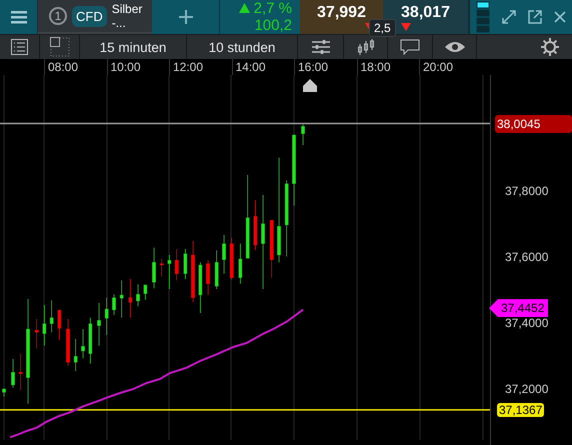  Describe the element at coordinates (244, 8) in the screenshot. I see `up-arrow-icon` at that location.